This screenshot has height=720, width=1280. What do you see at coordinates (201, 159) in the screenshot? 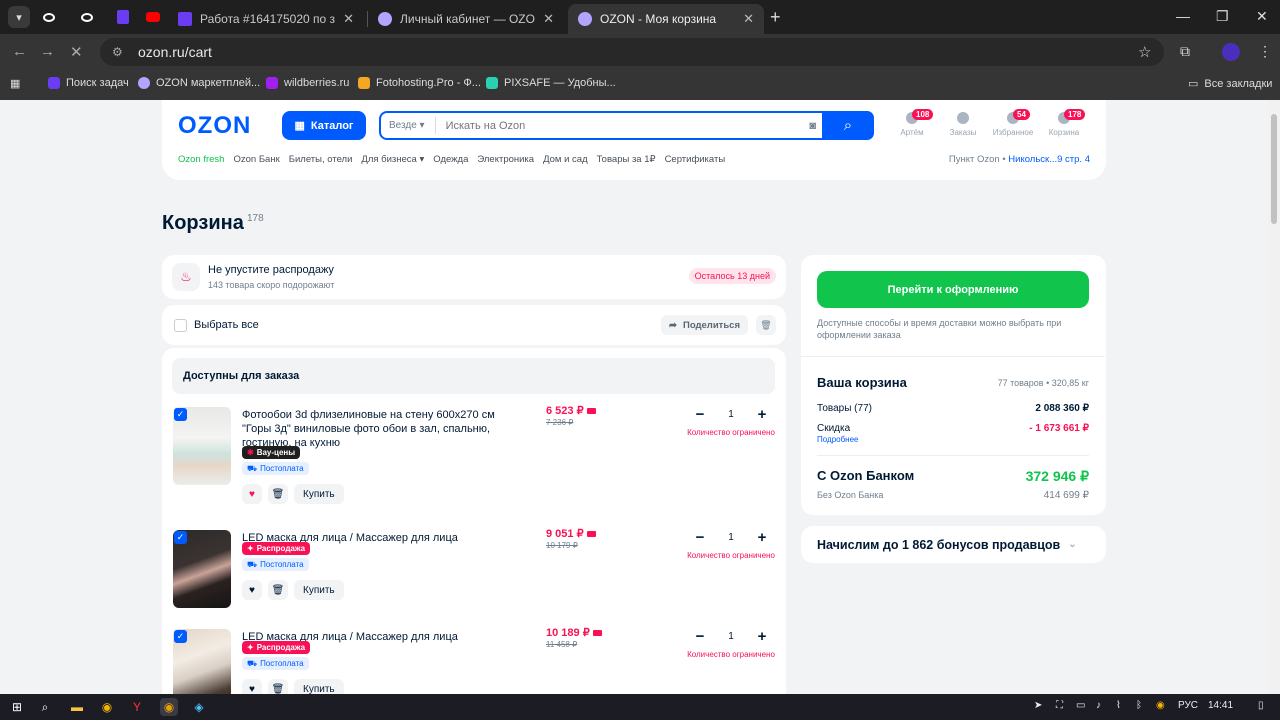
I see `nav-ozon-fresh: Ozon fresh` at bounding box center [201, 159].